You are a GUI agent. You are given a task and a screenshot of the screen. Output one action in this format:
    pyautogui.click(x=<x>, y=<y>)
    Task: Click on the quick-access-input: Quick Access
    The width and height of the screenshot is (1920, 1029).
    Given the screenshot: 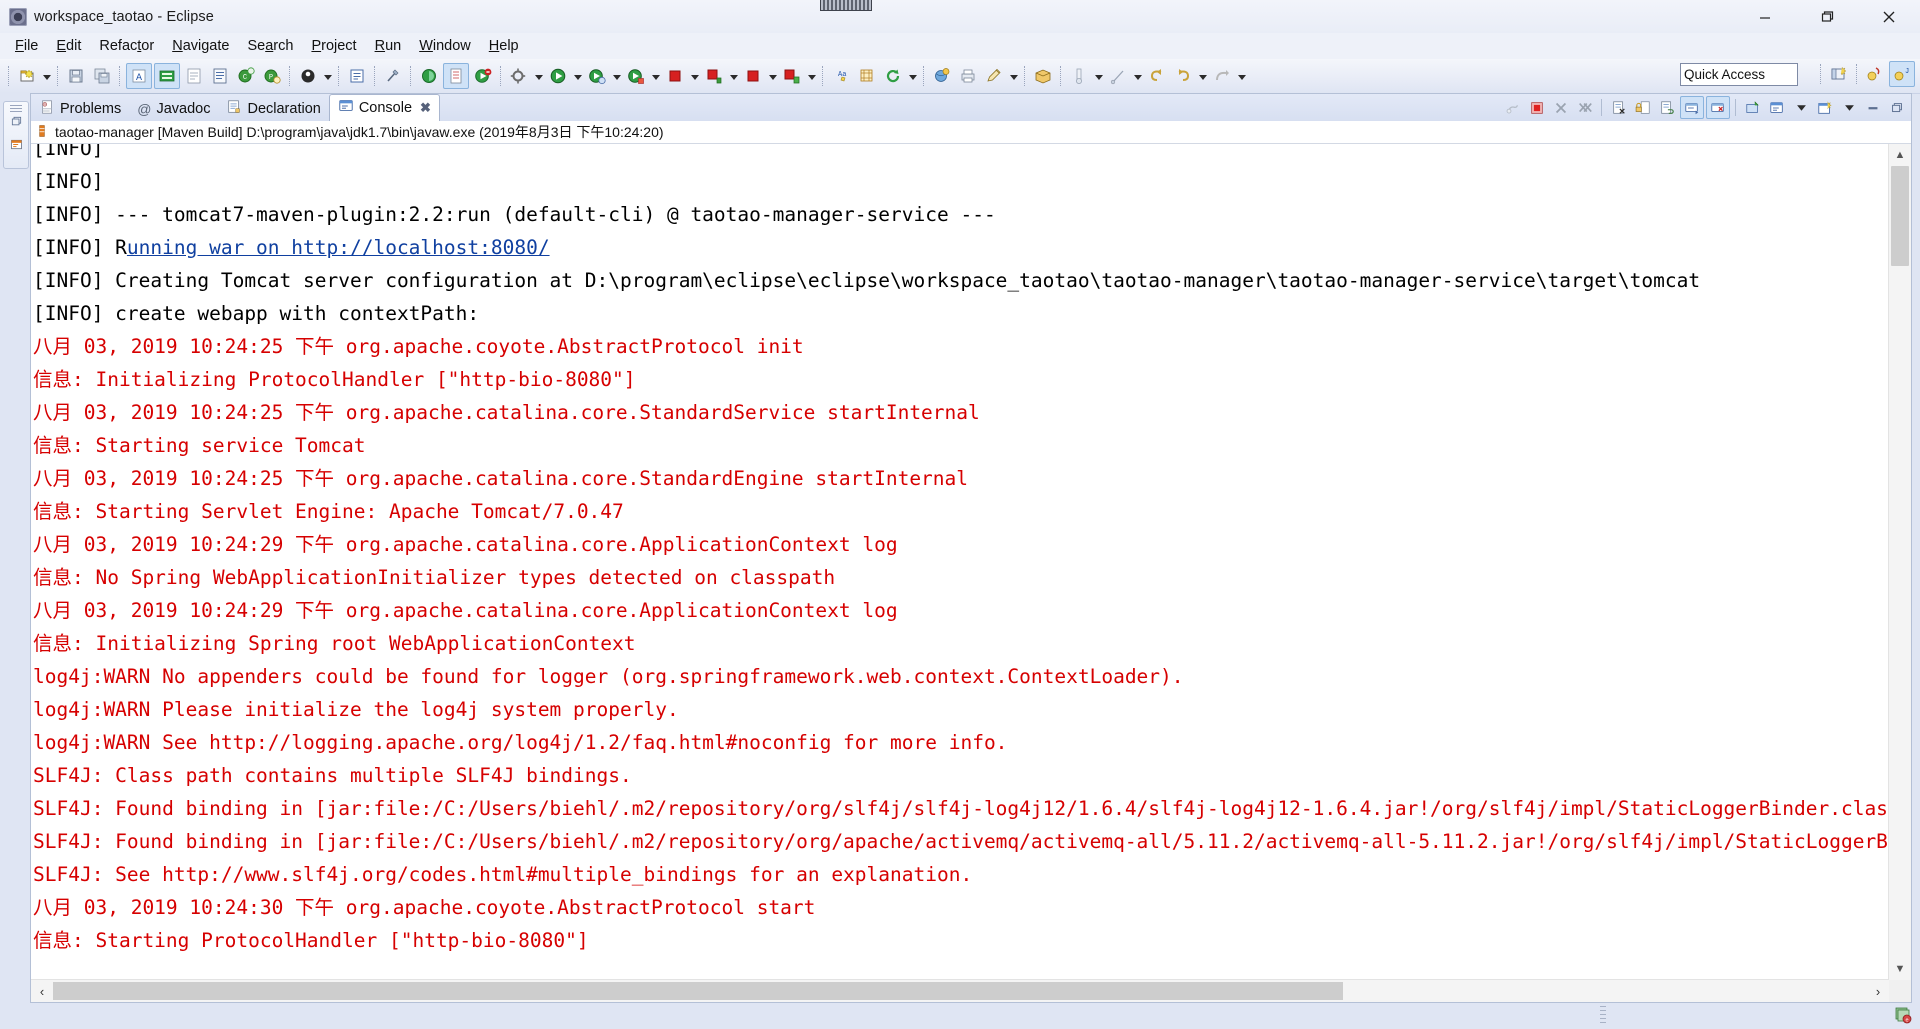 What is the action you would take?
    pyautogui.click(x=1739, y=74)
    